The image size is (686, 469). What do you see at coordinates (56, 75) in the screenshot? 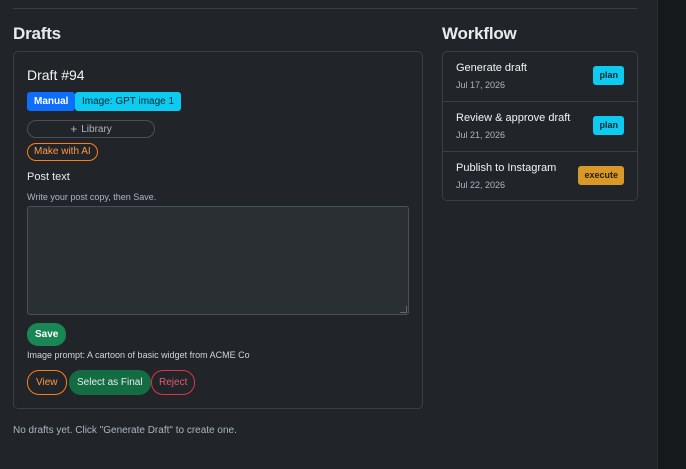
I see `draft-title: Draft #94` at bounding box center [56, 75].